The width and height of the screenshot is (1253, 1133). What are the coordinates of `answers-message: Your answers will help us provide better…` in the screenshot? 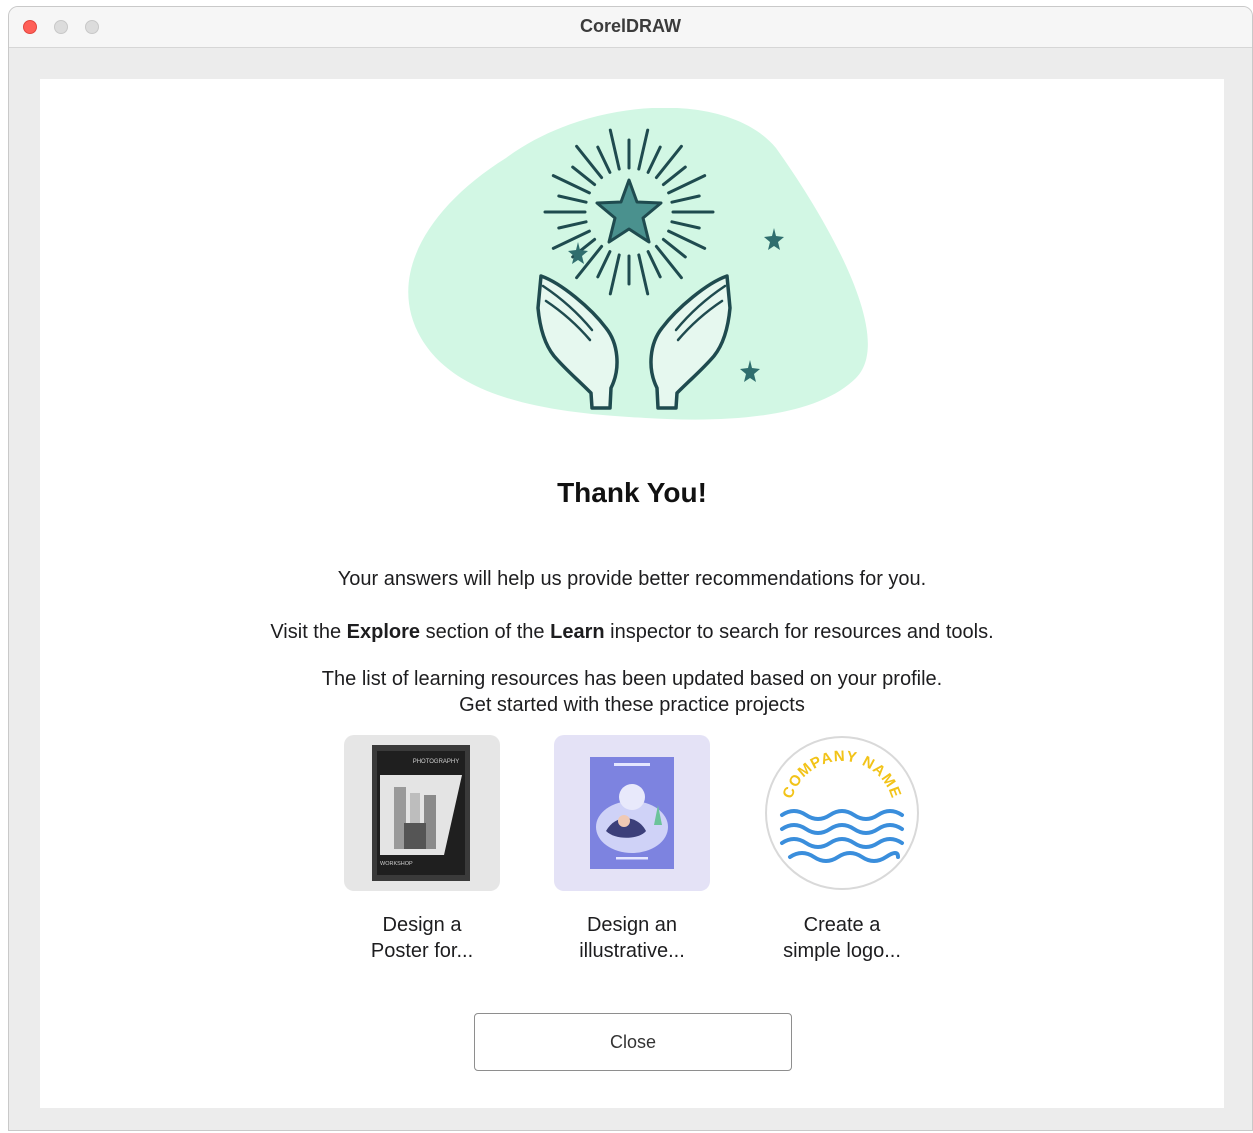 It's located at (632, 579).